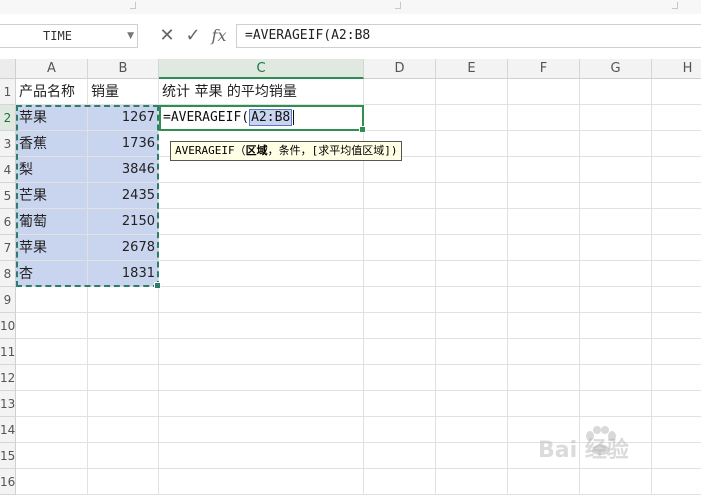 This screenshot has height=501, width=701. What do you see at coordinates (676, 69) in the screenshot?
I see `column-header-h: H` at bounding box center [676, 69].